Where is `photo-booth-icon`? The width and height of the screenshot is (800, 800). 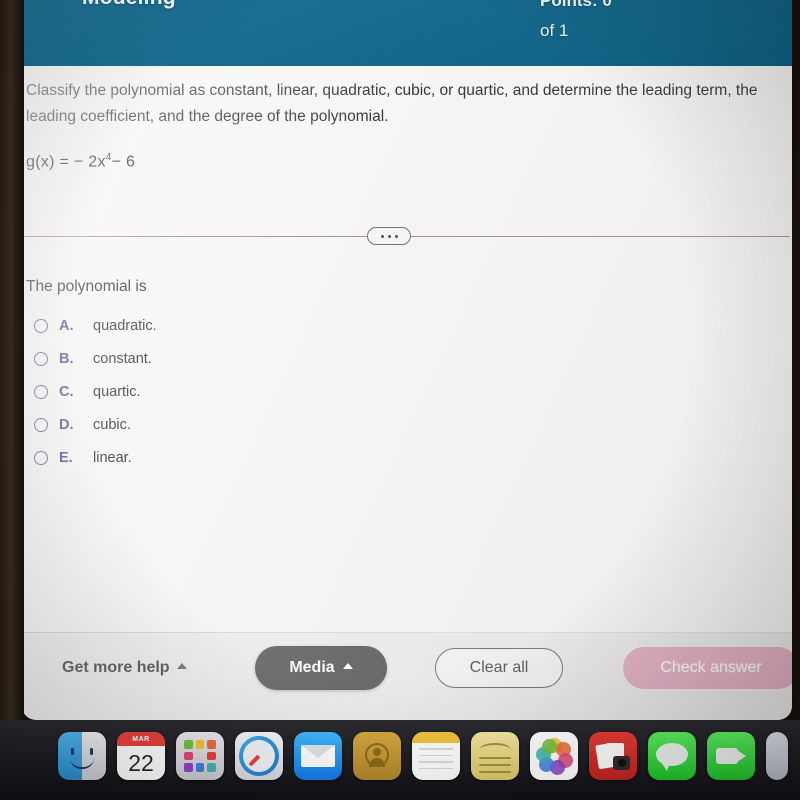 photo-booth-icon is located at coordinates (613, 756).